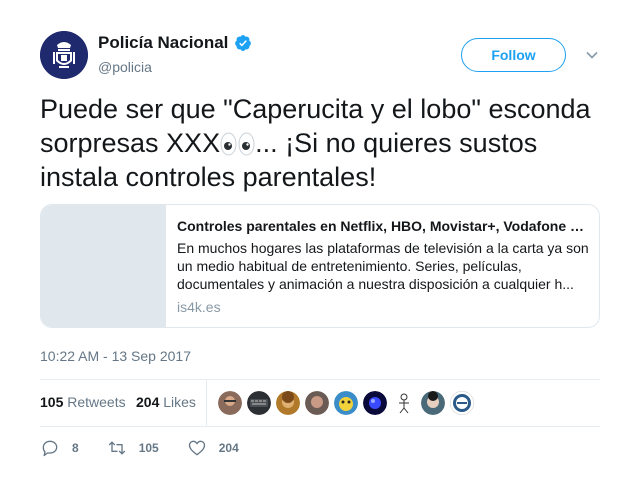 The width and height of the screenshot is (640, 488). What do you see at coordinates (320, 426) in the screenshot?
I see `divider` at bounding box center [320, 426].